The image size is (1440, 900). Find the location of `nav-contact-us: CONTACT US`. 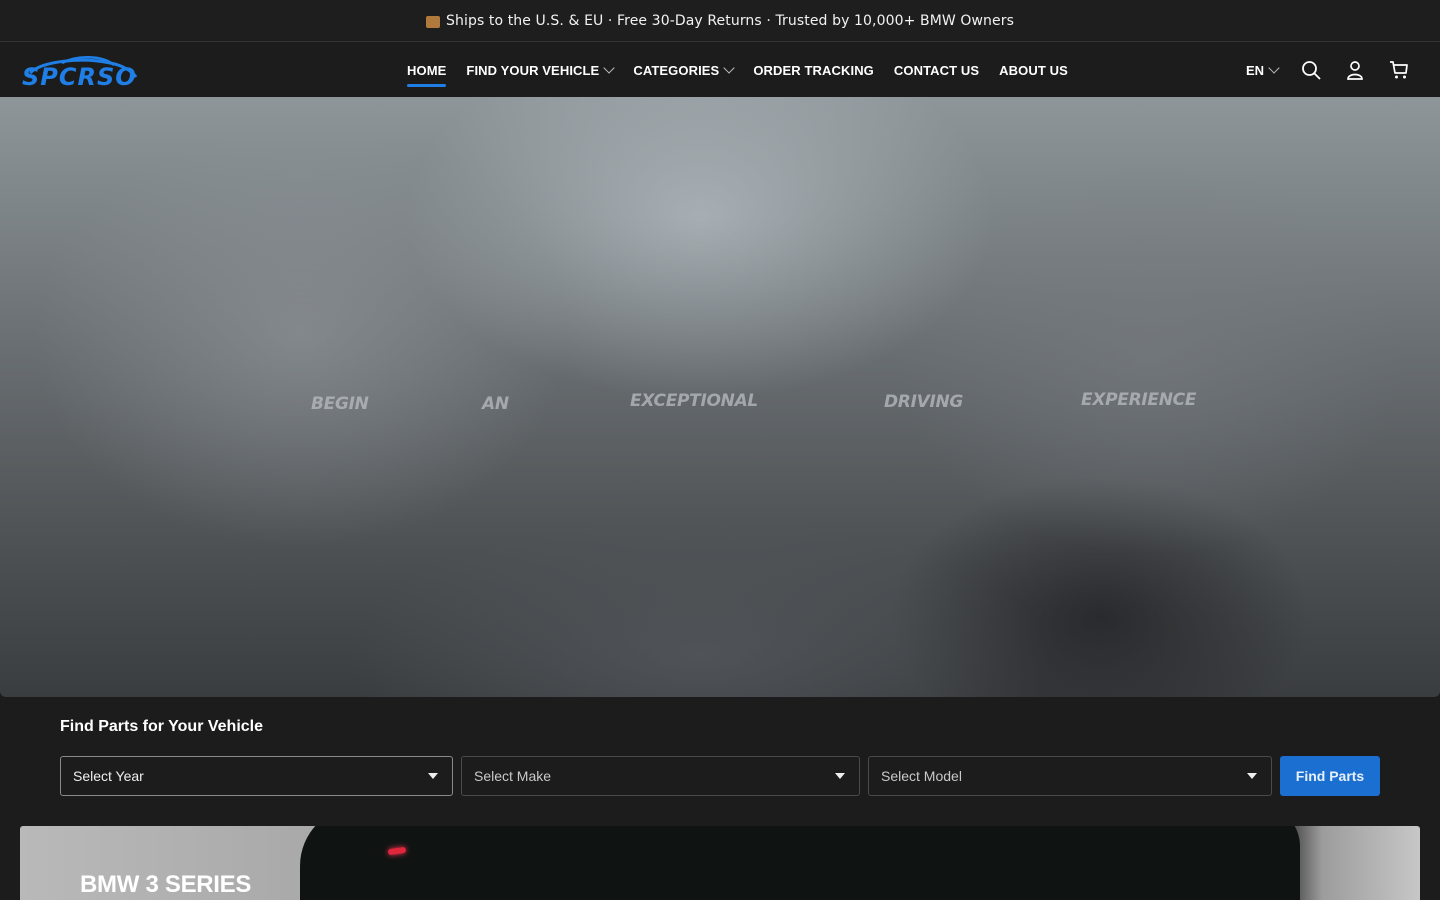

nav-contact-us: CONTACT US is located at coordinates (936, 70).